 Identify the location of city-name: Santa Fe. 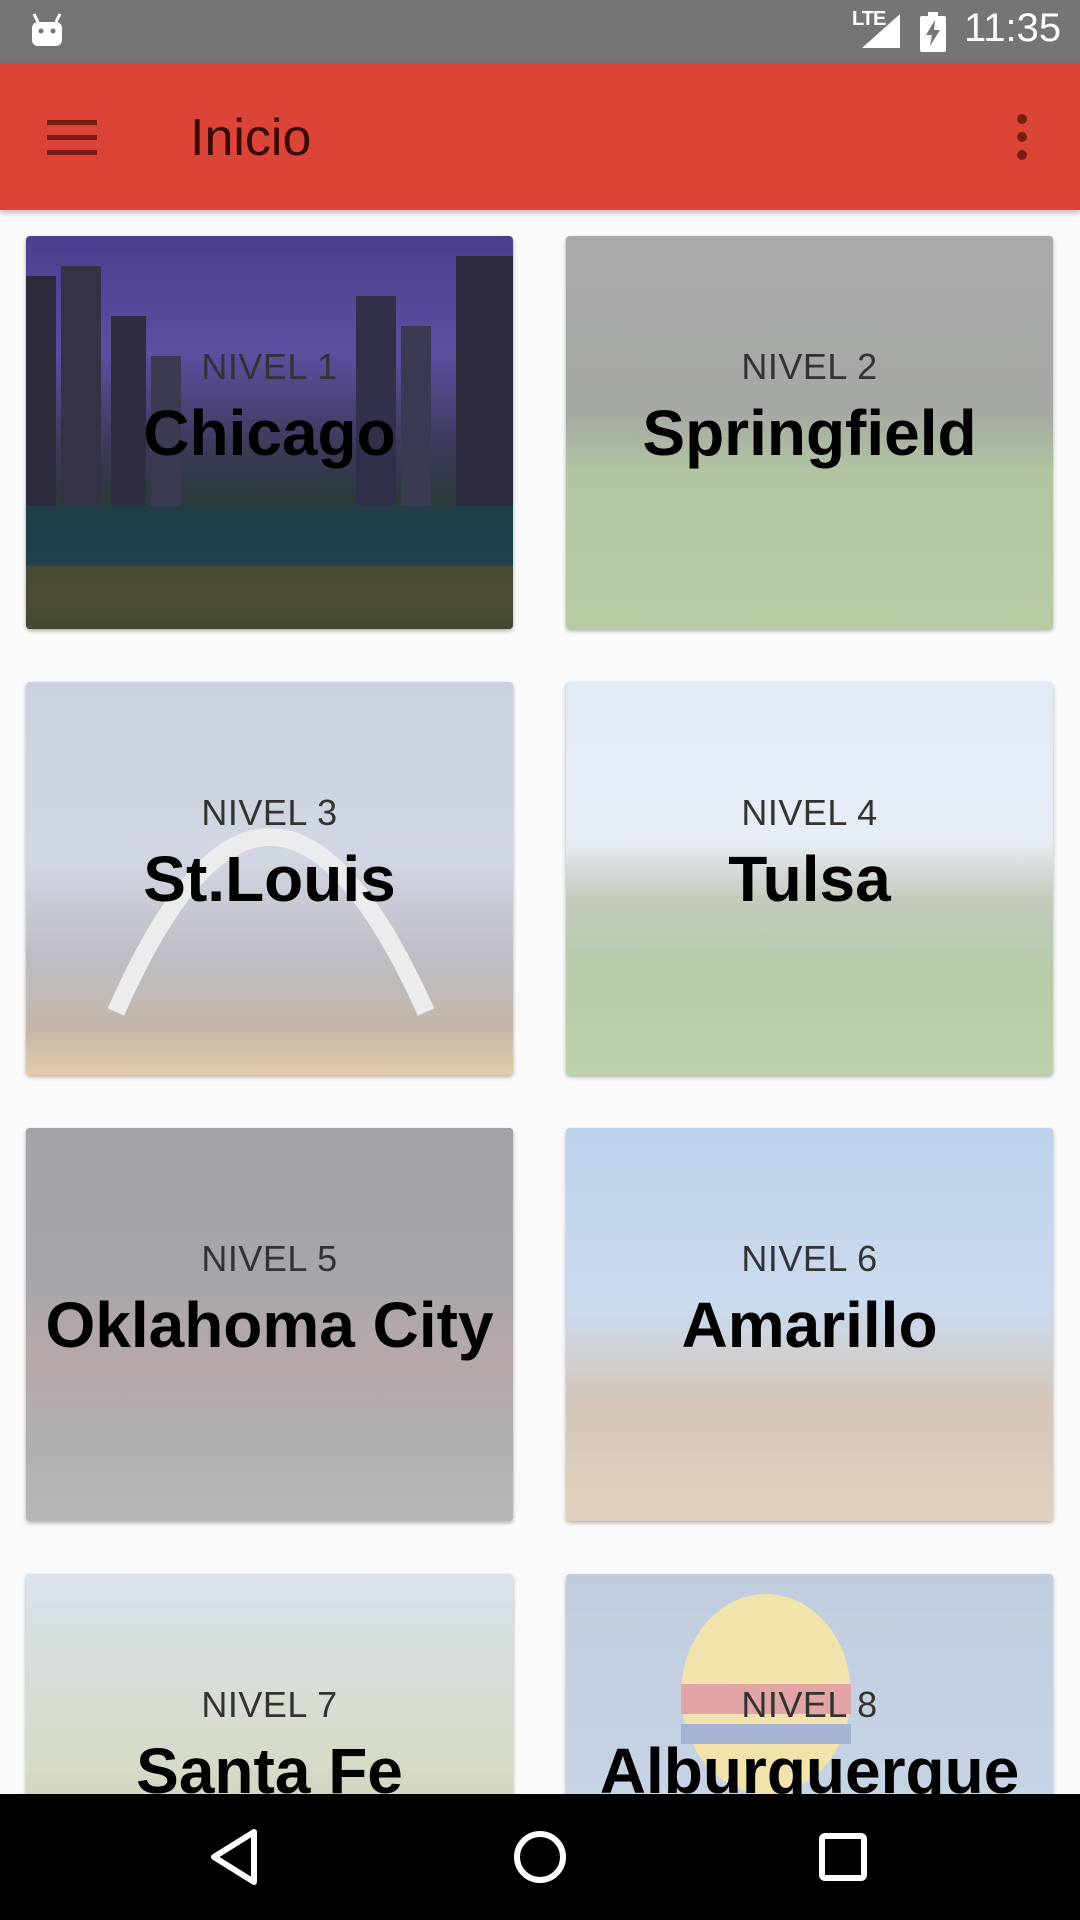
(269, 1764).